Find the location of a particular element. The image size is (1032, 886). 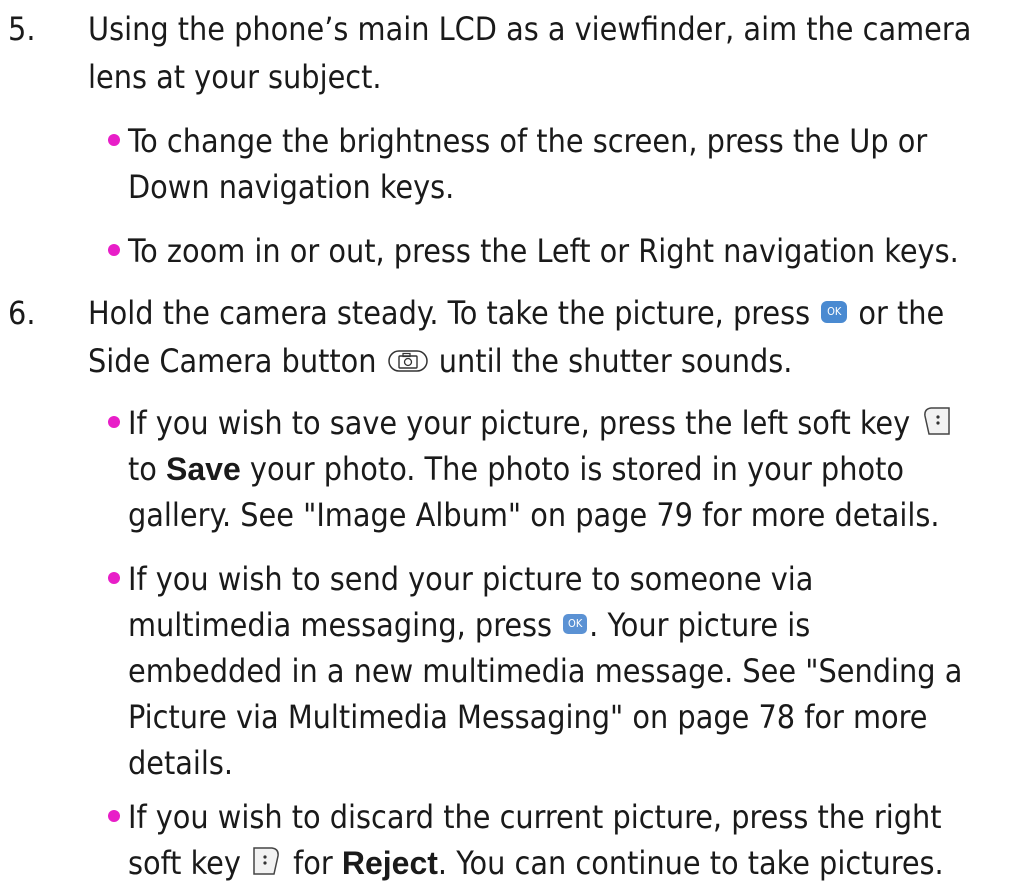

step-number: 6. is located at coordinates (22, 313).